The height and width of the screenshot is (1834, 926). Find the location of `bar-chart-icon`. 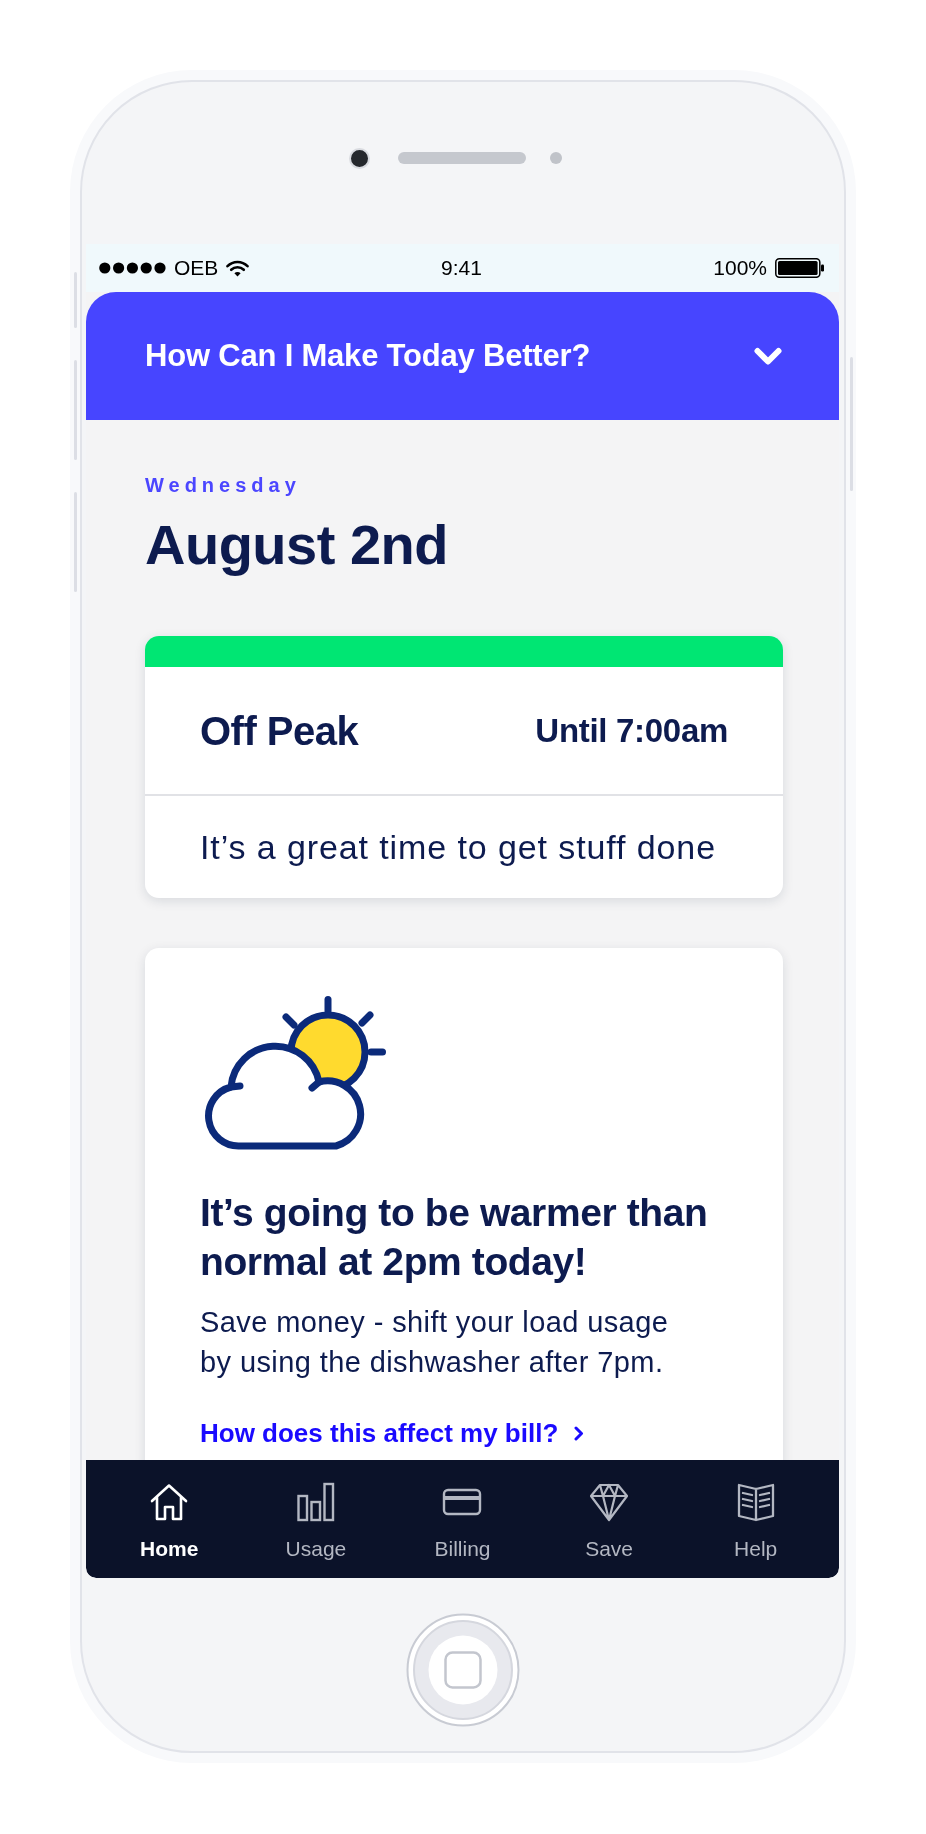

bar-chart-icon is located at coordinates (315, 1502).